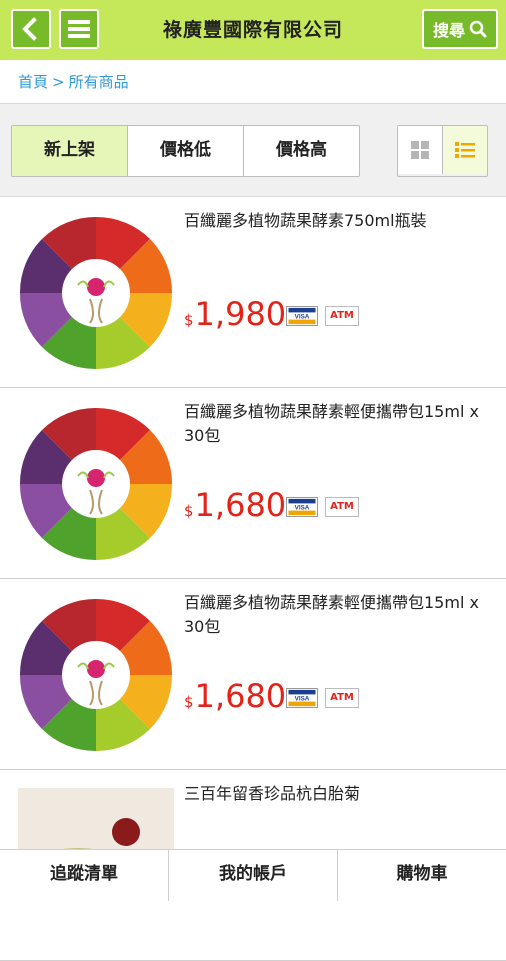 Image resolution: width=506 pixels, height=961 pixels. I want to click on back-button, so click(31, 29).